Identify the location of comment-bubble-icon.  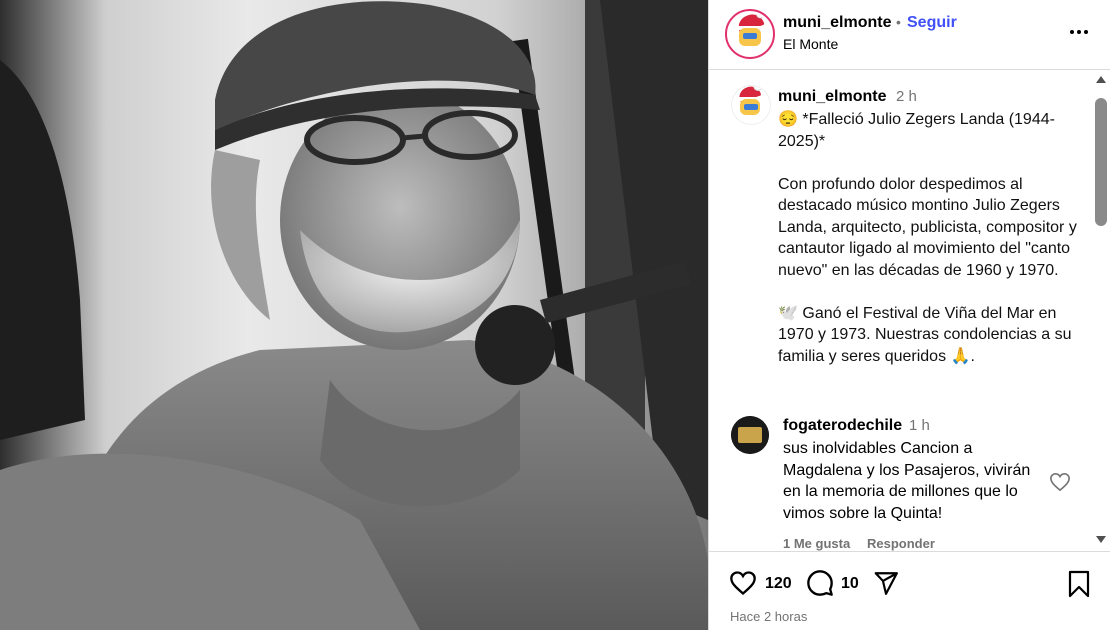
(820, 583).